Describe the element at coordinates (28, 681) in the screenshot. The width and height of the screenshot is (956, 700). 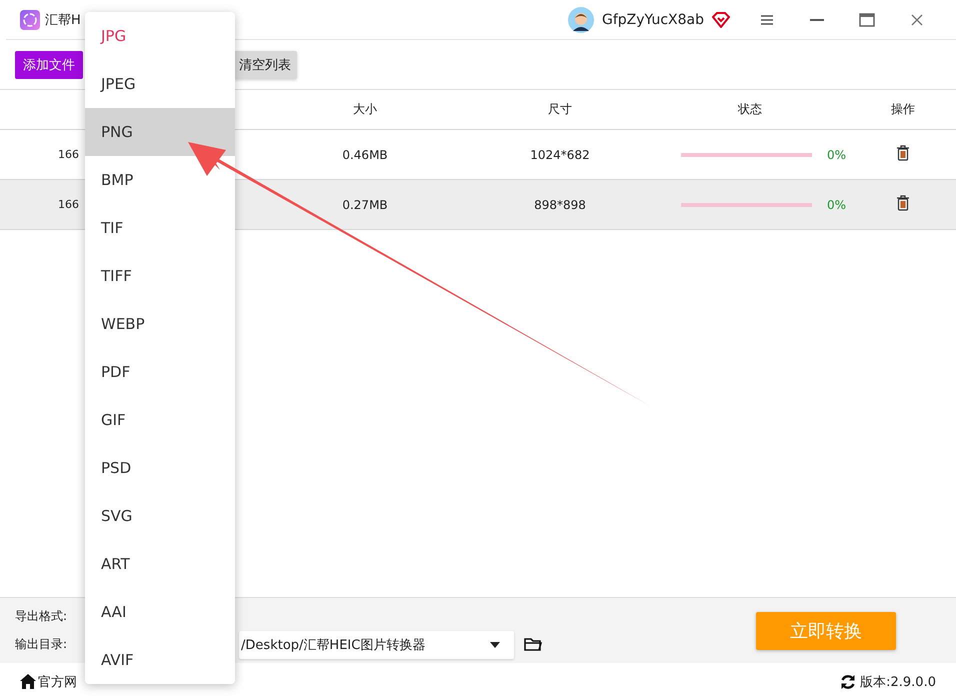
I see `home-icon` at that location.